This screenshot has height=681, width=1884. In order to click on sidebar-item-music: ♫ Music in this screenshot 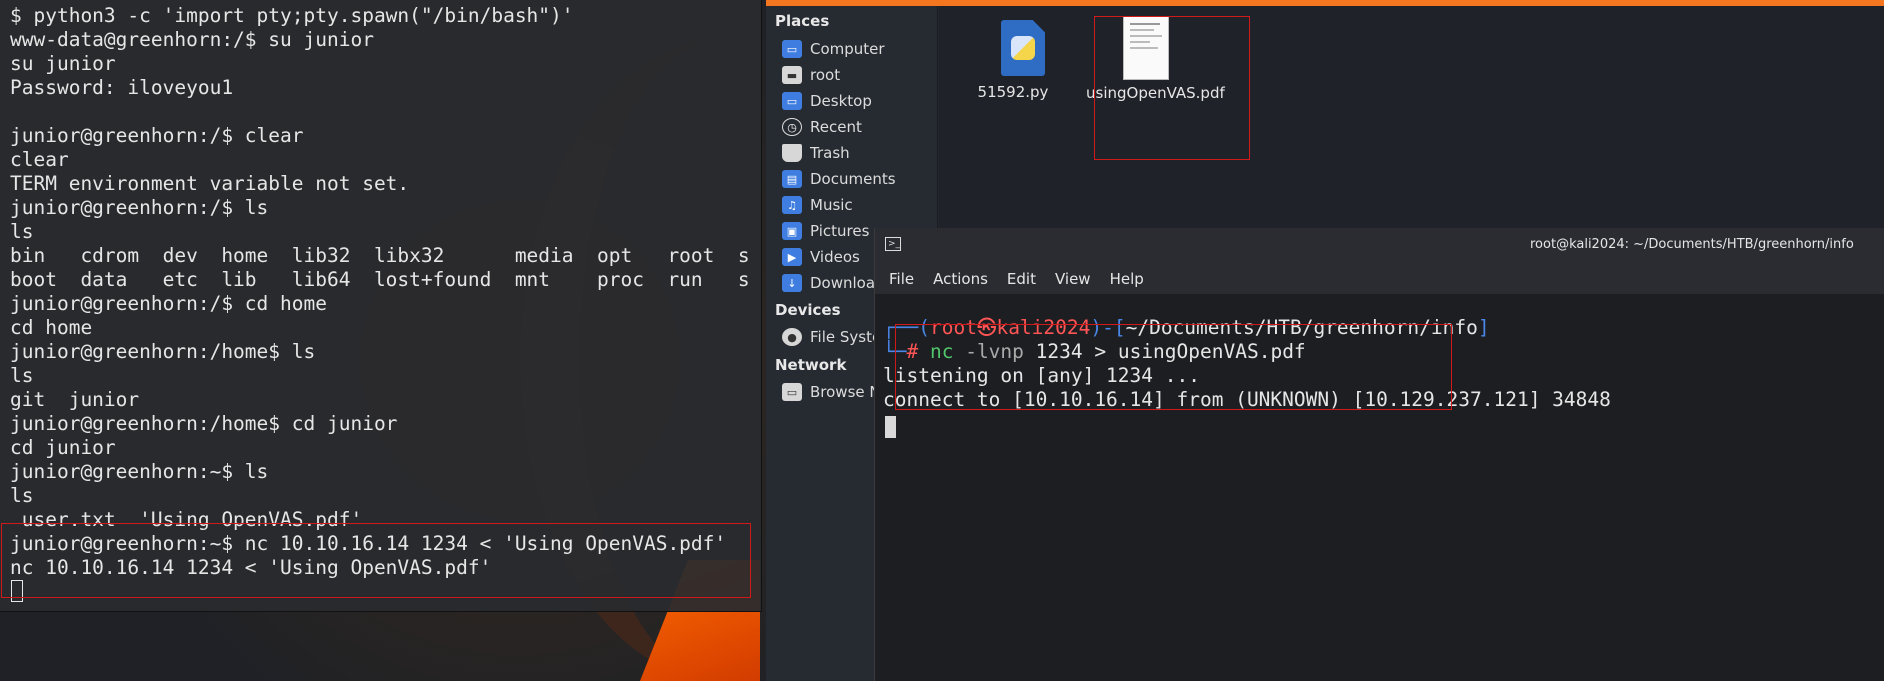, I will do `click(817, 205)`.